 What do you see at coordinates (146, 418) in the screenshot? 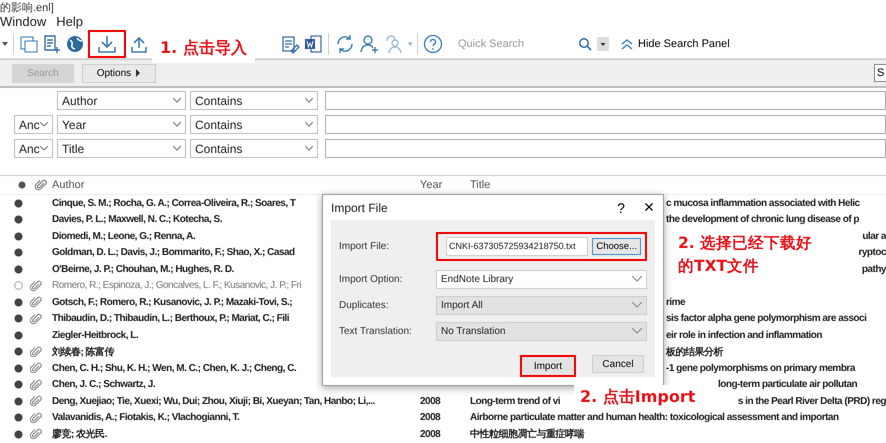
I see `author-cell: Valavanidis, A.; Fiotakis, K.; Vlachogianni, T.` at bounding box center [146, 418].